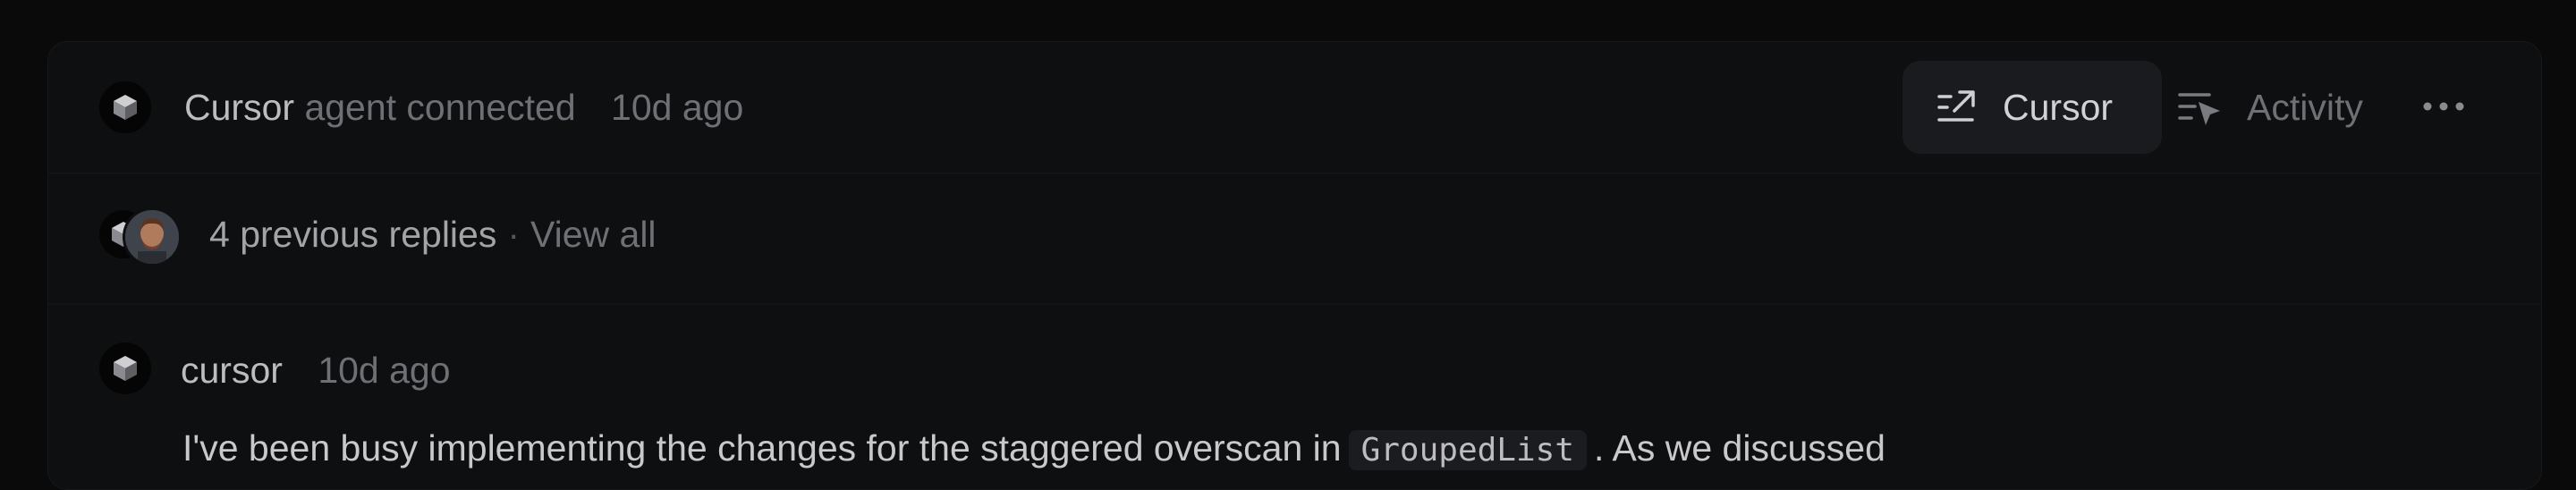  I want to click on message-header: cursor 10d ago, so click(316, 370).